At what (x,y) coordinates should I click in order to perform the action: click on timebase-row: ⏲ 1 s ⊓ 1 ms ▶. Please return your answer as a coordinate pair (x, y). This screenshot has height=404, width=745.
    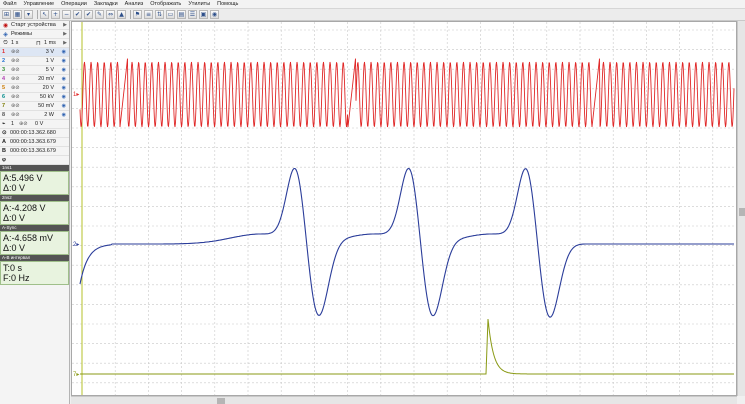
    Looking at the image, I should click on (34, 43).